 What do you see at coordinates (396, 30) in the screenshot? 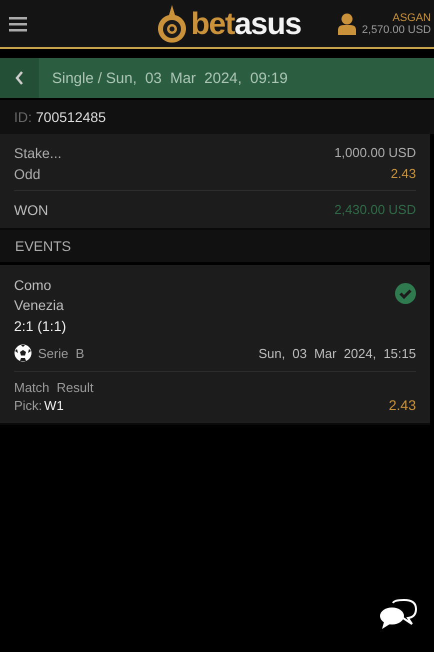
I see `balance: 2,570.00 USD` at bounding box center [396, 30].